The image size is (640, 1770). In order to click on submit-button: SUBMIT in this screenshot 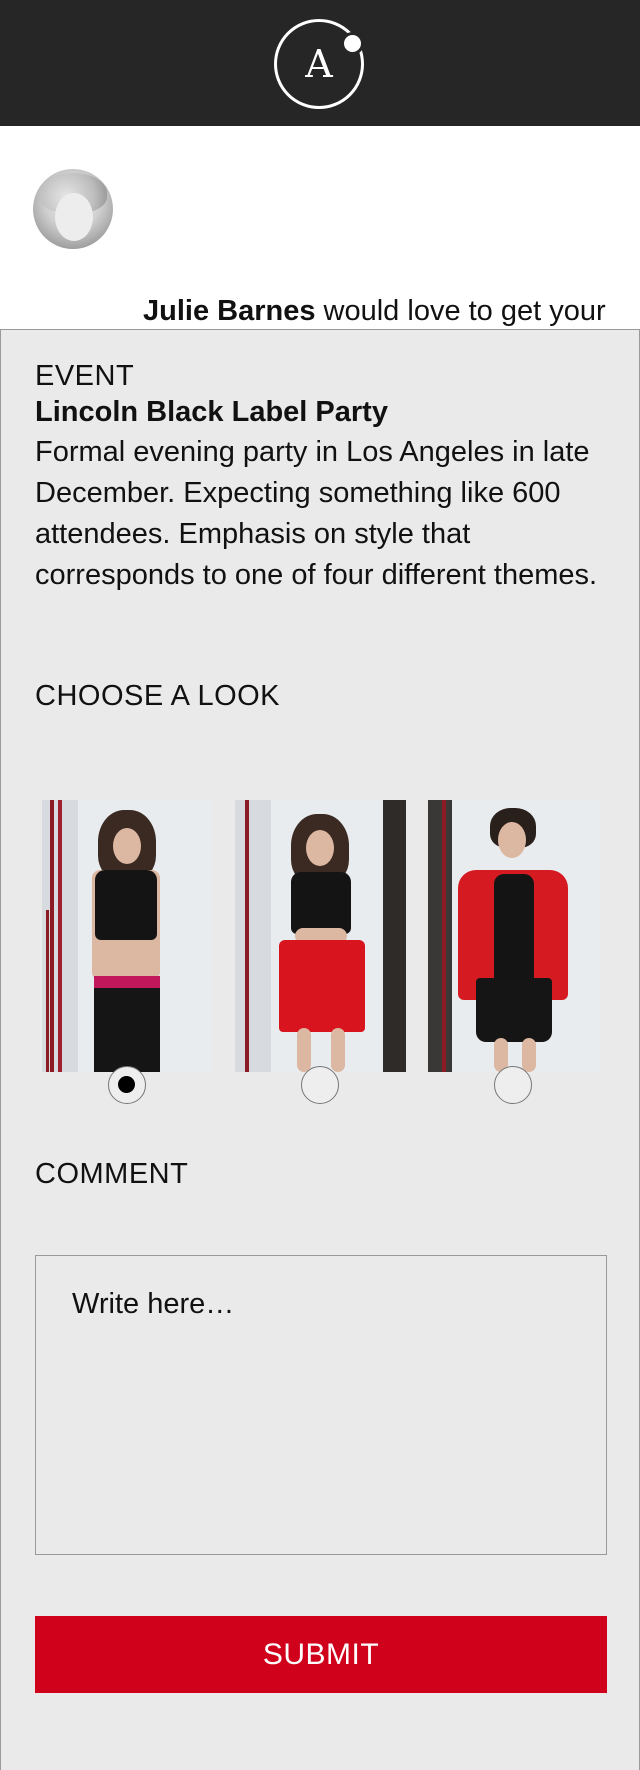, I will do `click(321, 1654)`.